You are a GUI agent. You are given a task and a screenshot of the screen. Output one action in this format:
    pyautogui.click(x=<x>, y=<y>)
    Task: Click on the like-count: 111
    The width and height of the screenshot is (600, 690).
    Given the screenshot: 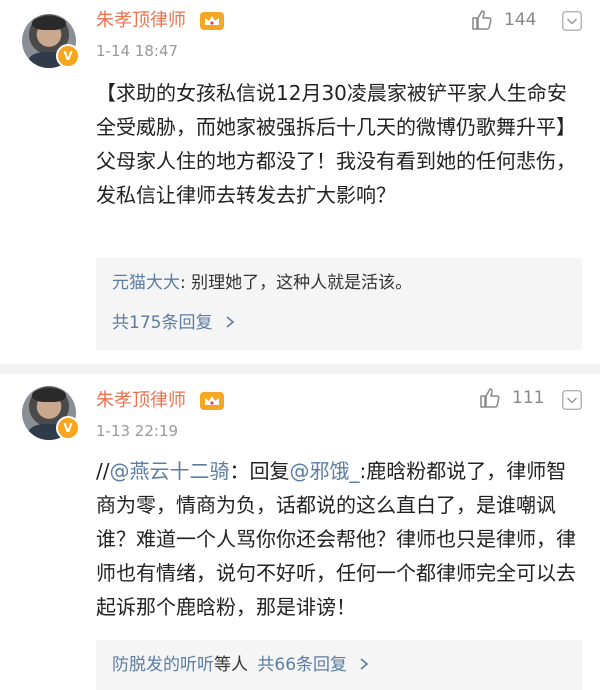 What is the action you would take?
    pyautogui.click(x=528, y=398)
    